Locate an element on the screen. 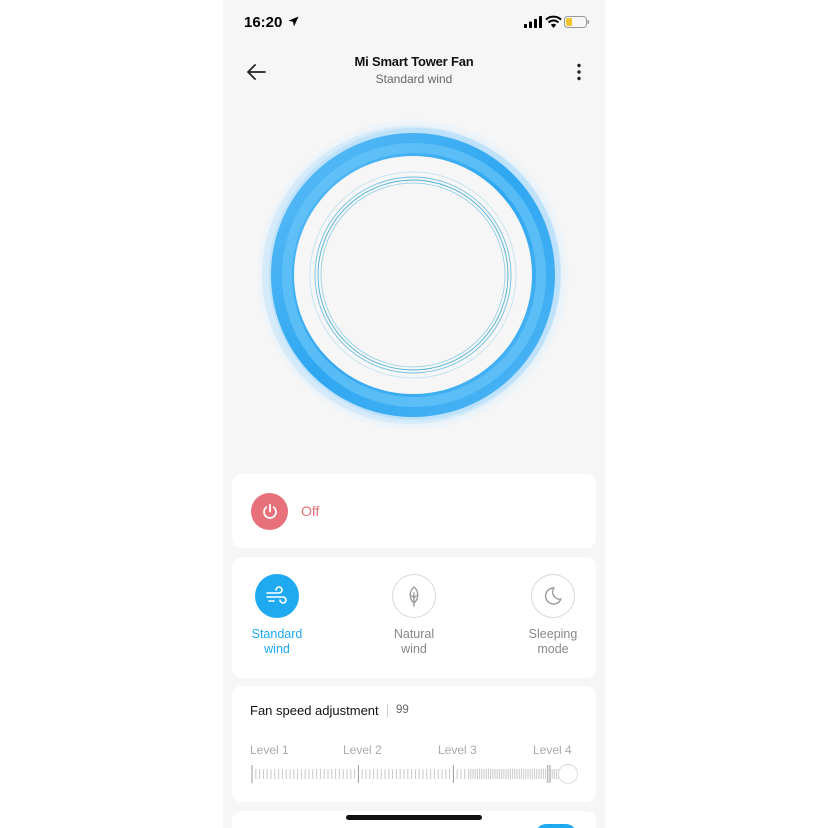 Image resolution: width=828 pixels, height=828 pixels. page-subtitle: Standard wind is located at coordinates (414, 79).